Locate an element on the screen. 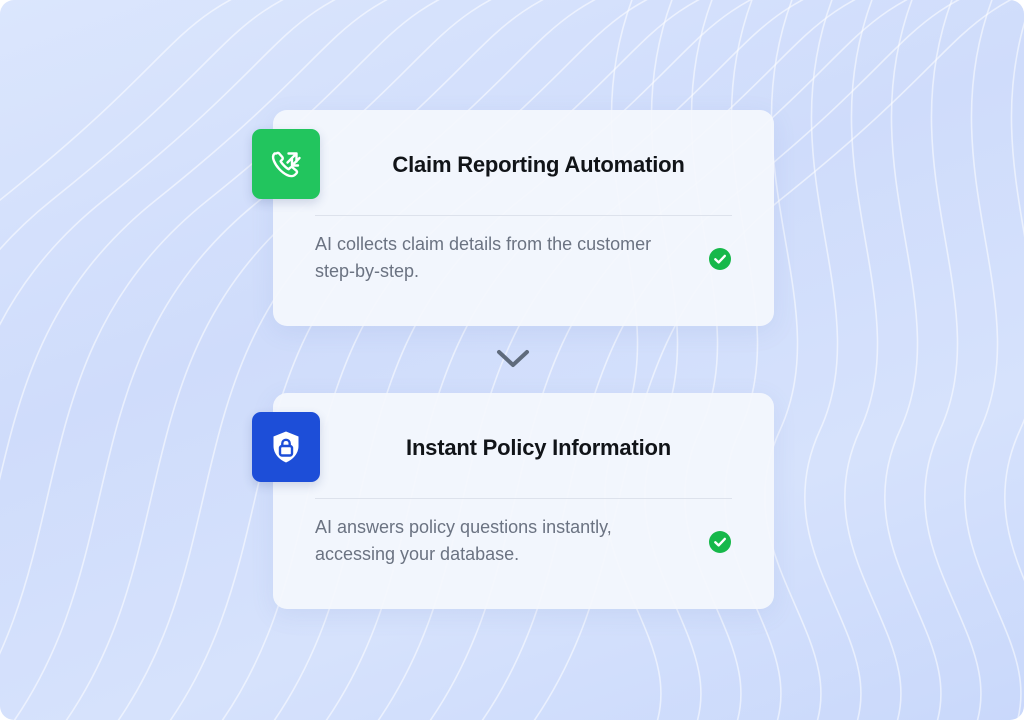 Image resolution: width=1024 pixels, height=720 pixels. shield-lock-icon is located at coordinates (286, 447).